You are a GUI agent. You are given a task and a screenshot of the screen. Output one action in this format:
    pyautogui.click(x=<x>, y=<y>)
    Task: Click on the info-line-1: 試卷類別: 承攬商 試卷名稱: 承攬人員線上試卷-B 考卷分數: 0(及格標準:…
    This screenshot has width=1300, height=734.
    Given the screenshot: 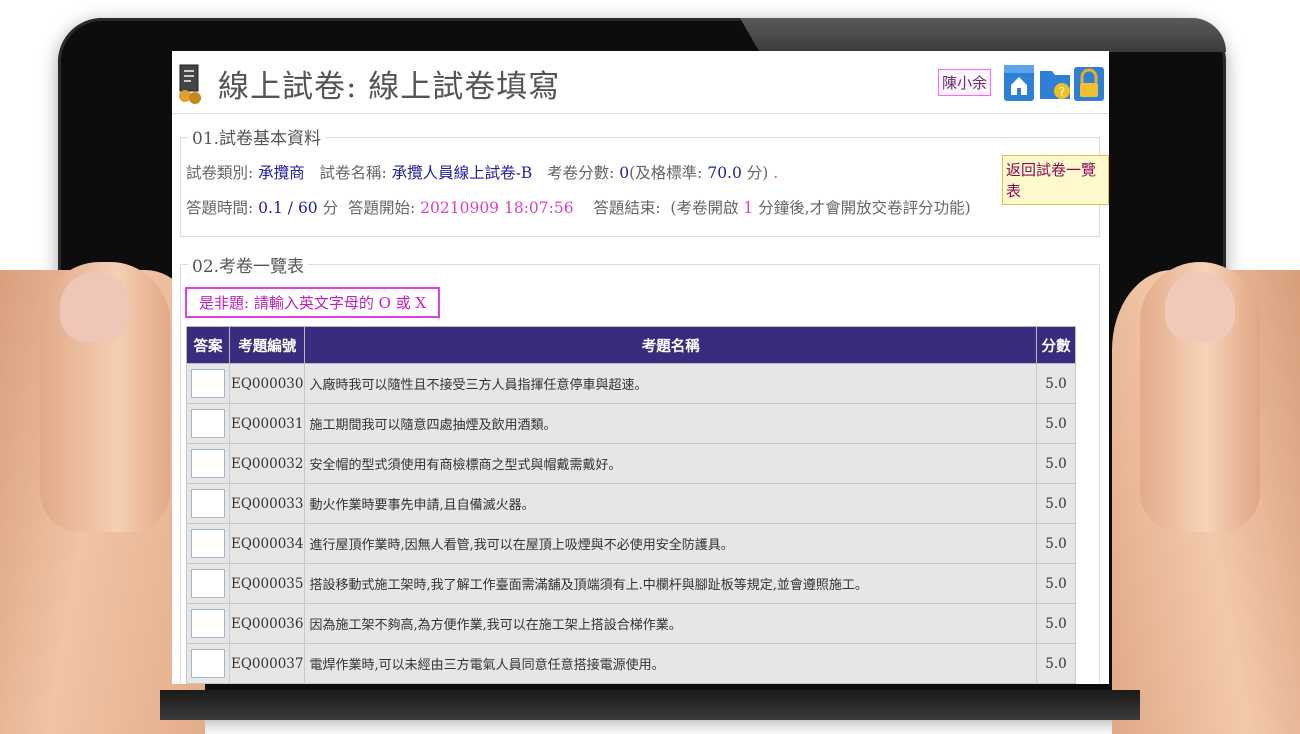 What is the action you would take?
    pyautogui.click(x=482, y=172)
    